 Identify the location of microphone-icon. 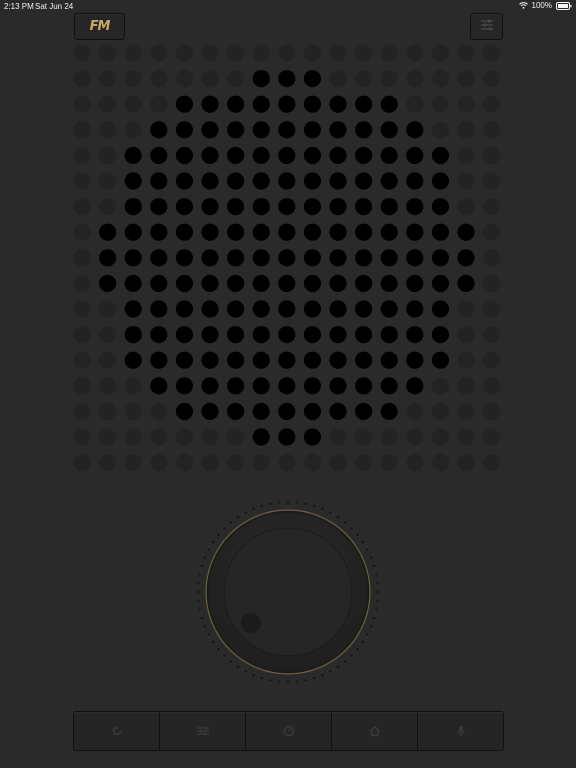
(461, 731).